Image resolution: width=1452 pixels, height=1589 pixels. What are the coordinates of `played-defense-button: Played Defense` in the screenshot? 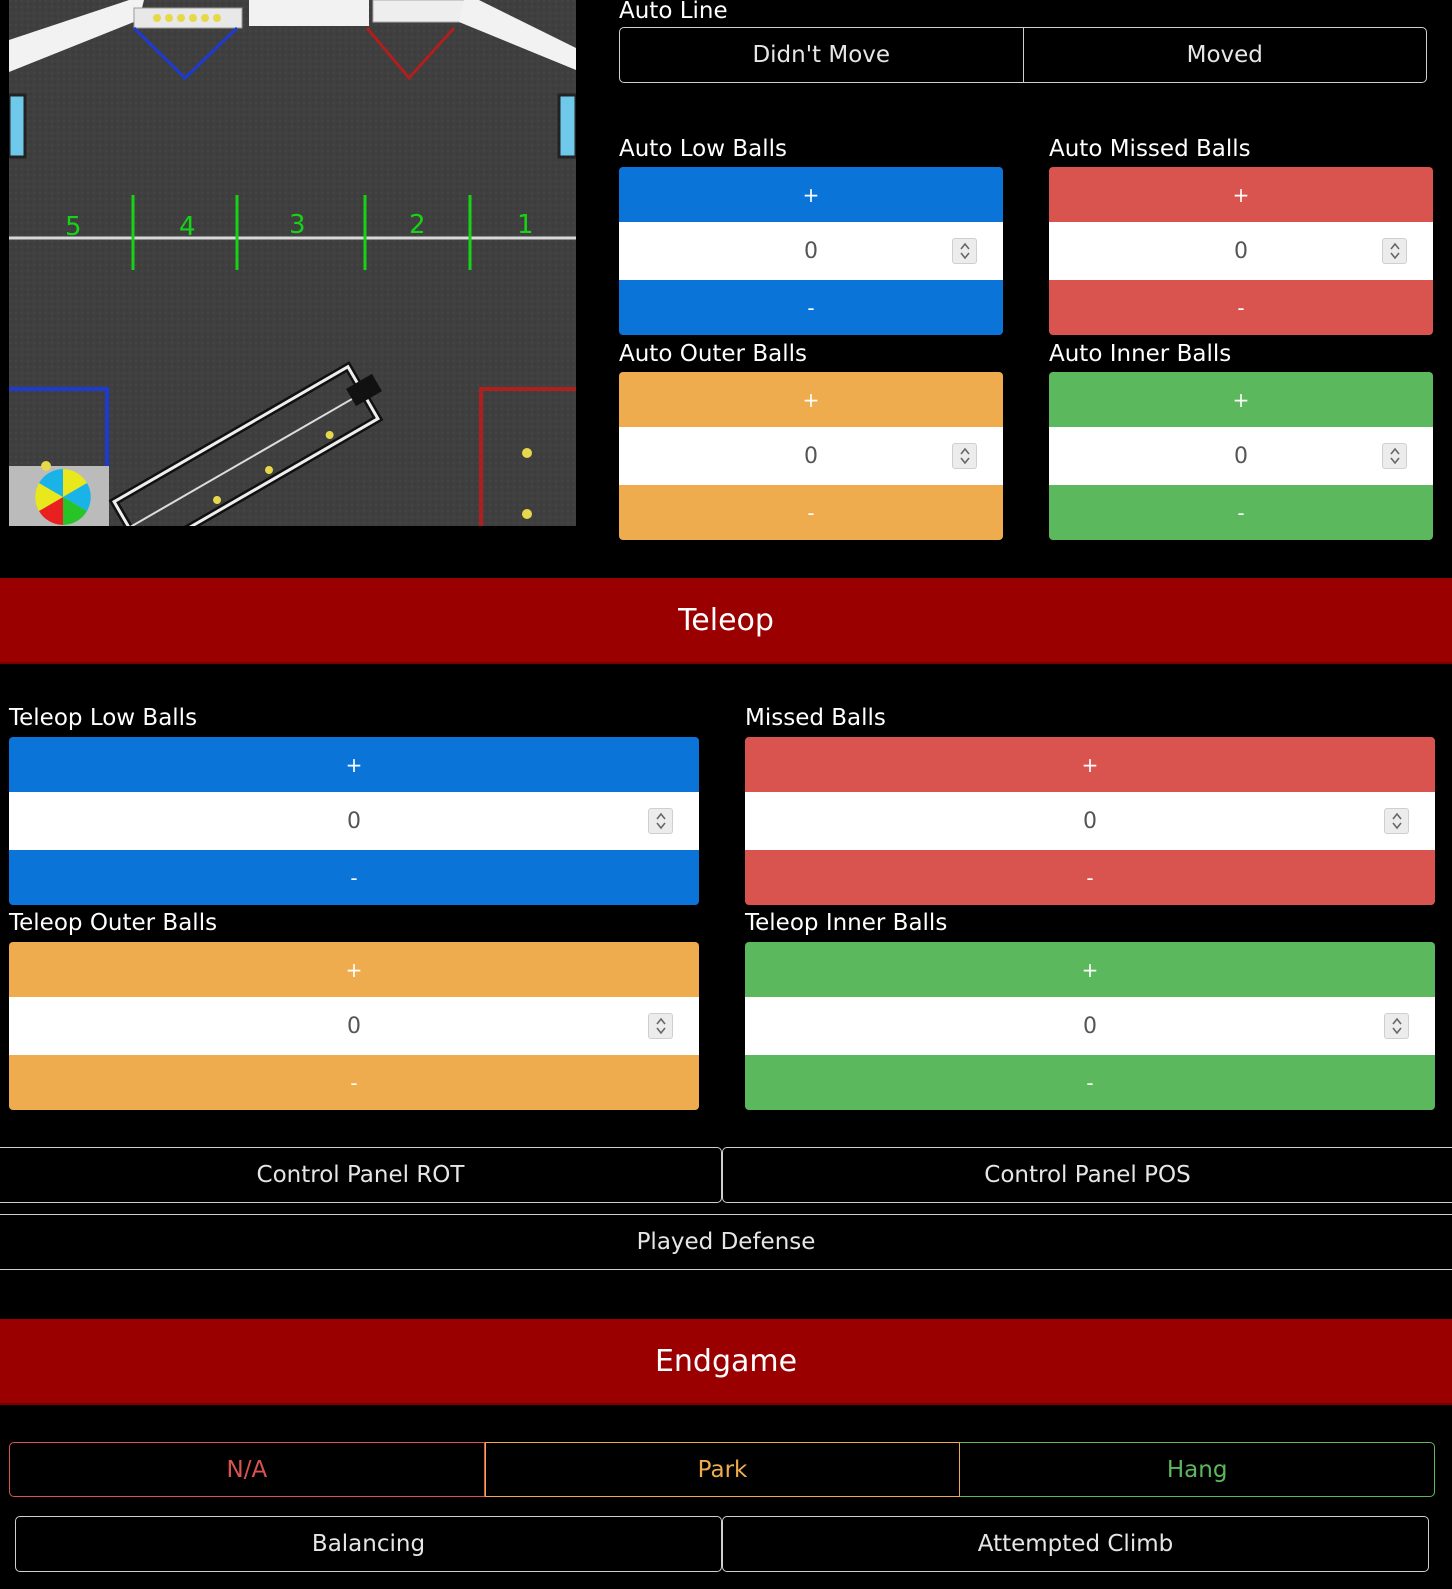 It's located at (726, 1242).